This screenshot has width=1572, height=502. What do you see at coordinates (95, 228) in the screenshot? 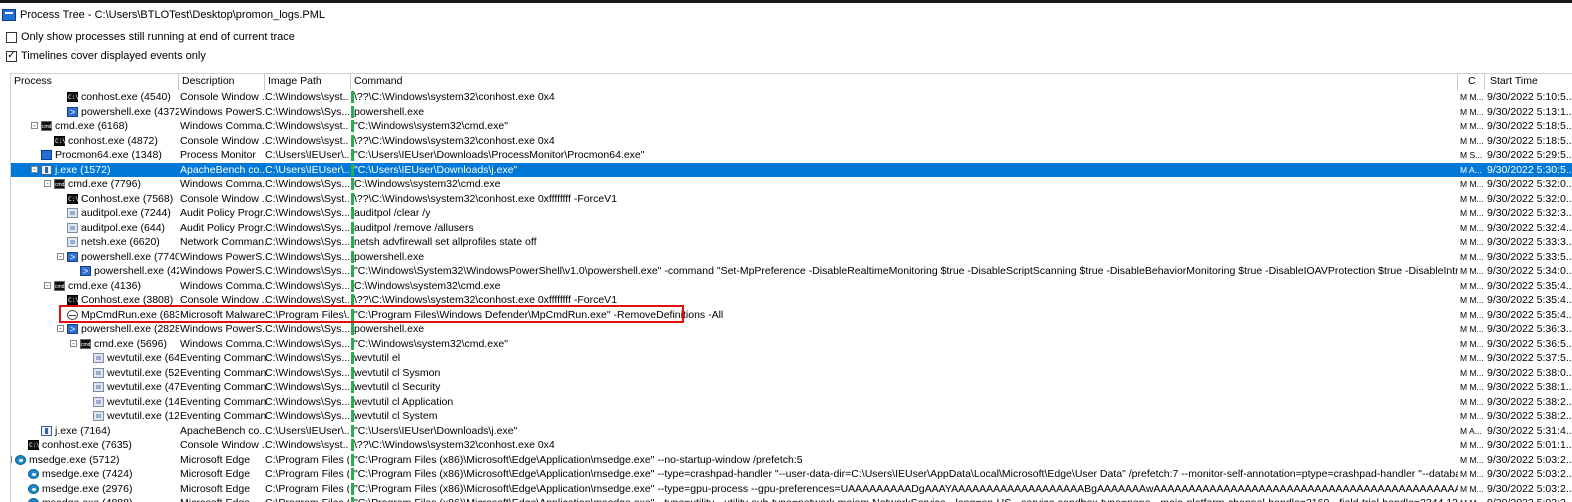
I see `process-cell: auditpol.exe (644)` at bounding box center [95, 228].